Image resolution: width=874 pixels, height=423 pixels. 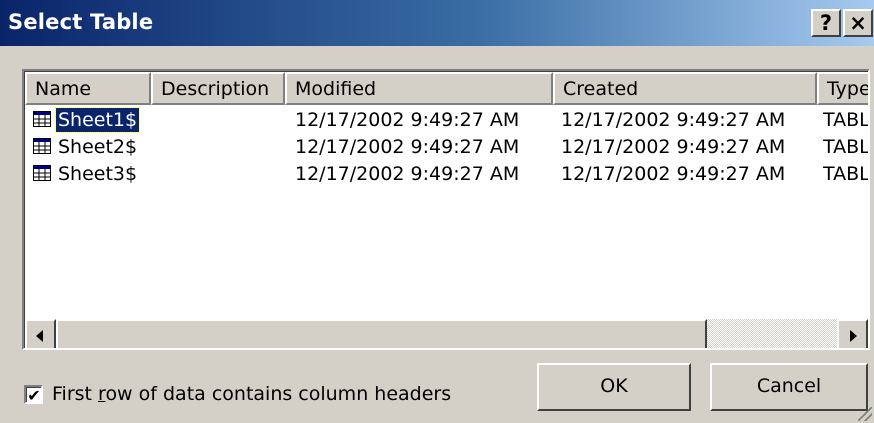 I want to click on help-button: ?, so click(x=826, y=23).